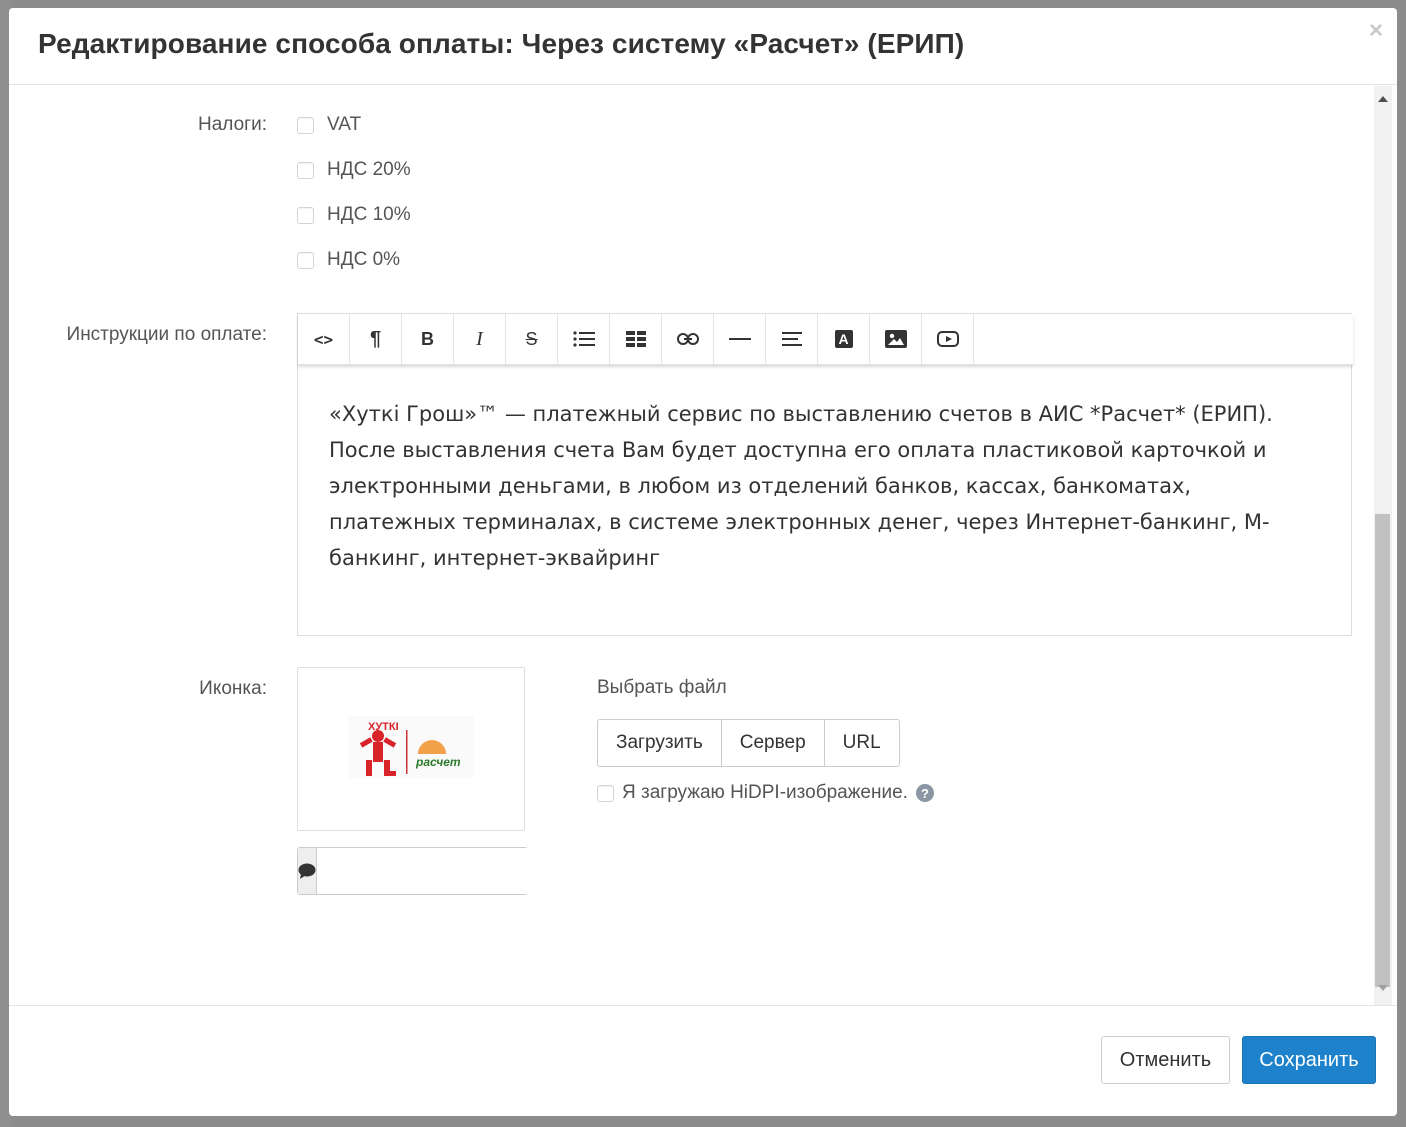 This screenshot has width=1406, height=1127. I want to click on tax-option-nds20: НДС 20%, so click(354, 170).